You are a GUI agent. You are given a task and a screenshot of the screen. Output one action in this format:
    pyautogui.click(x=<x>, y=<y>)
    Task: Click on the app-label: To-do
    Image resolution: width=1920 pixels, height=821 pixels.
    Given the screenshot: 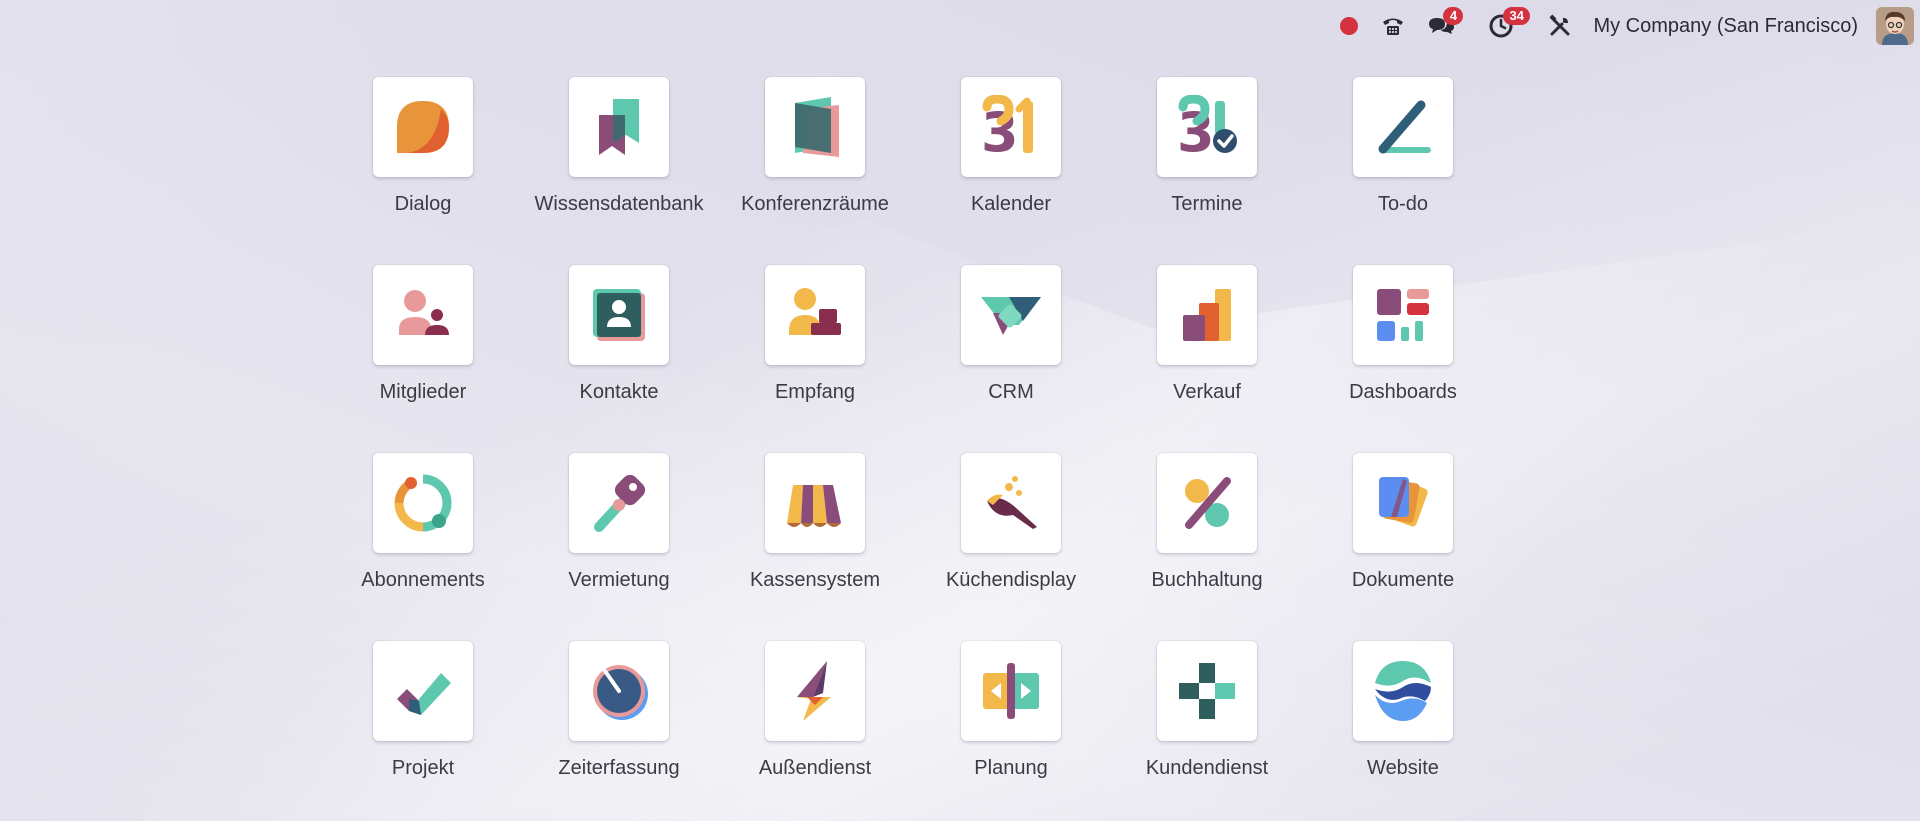 What is the action you would take?
    pyautogui.click(x=1403, y=204)
    